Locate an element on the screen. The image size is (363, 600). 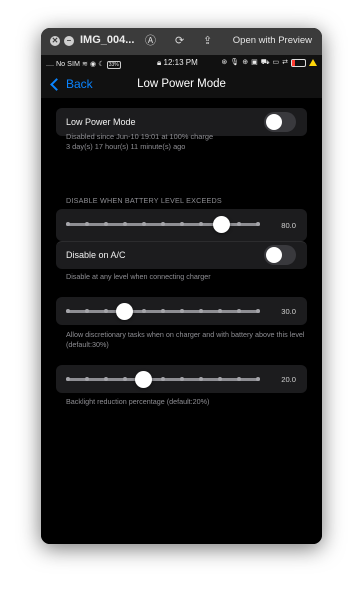
lock-icon: 🔒︎ is located at coordinates (159, 62).